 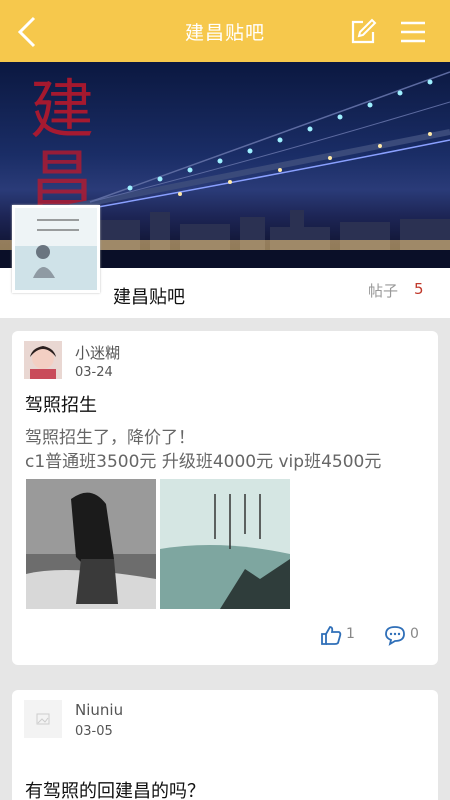 I want to click on post-body-line: 驾照招生了，降价了！, so click(x=110, y=438).